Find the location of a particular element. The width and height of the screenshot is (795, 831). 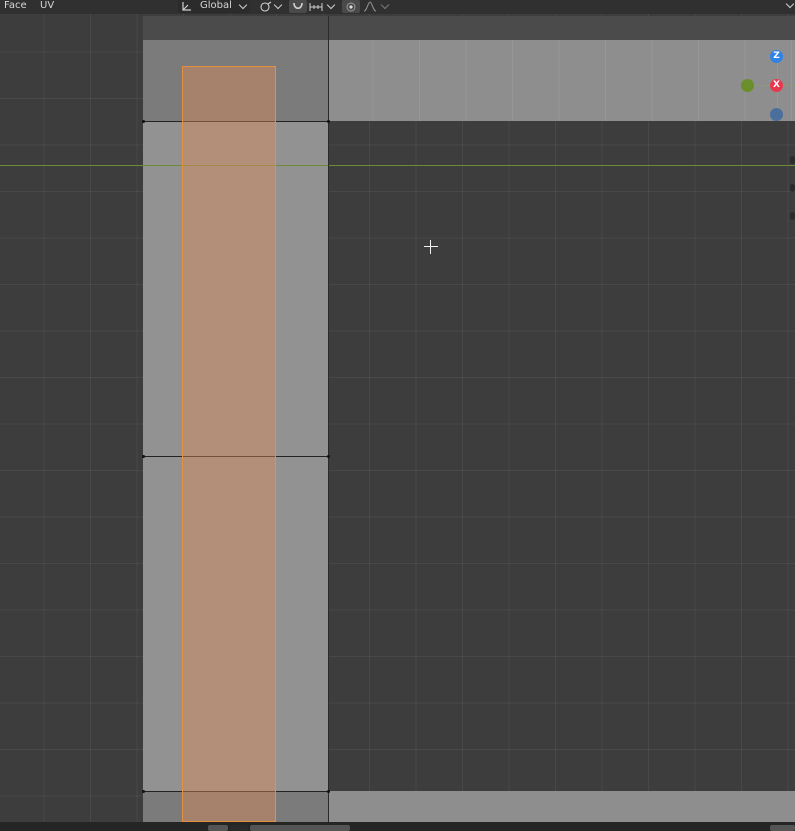

y-axis-line is located at coordinates (397, 165).